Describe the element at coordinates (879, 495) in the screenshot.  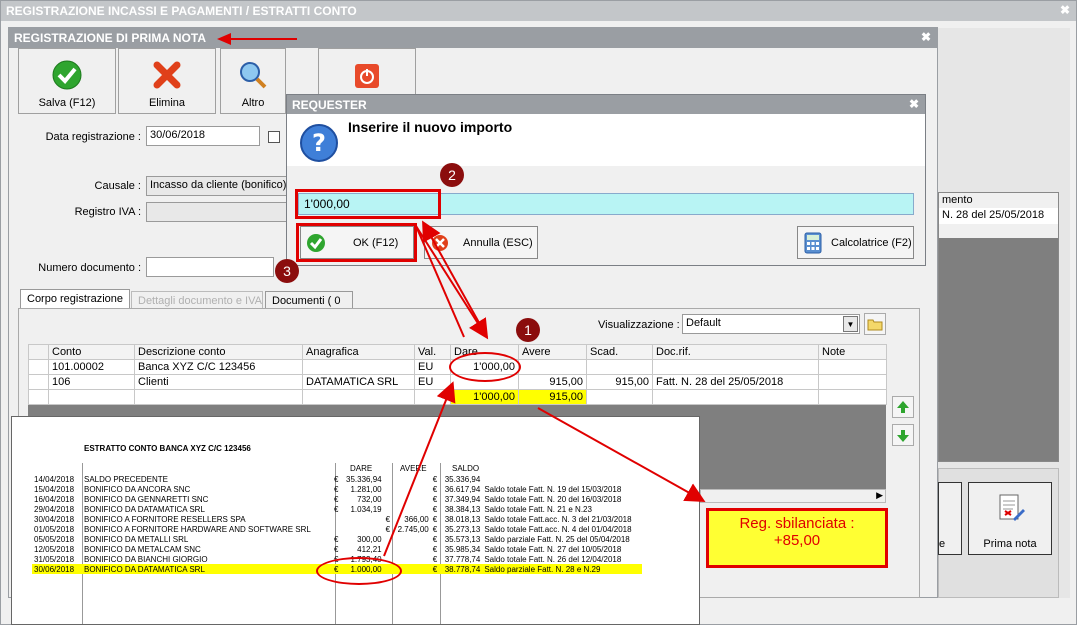
I see `scroll-right-icon: ▶` at that location.